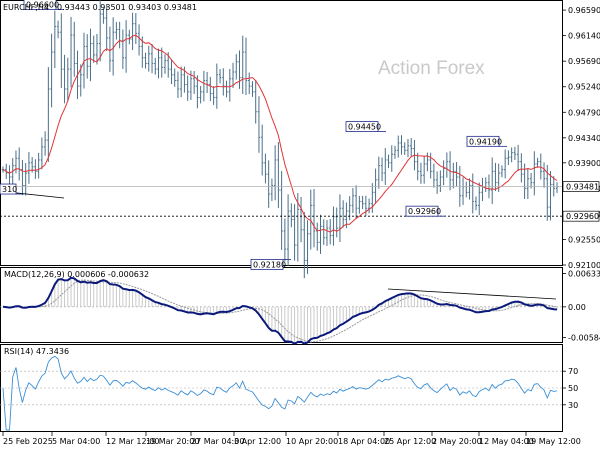  What do you see at coordinates (584, 138) in the screenshot?
I see `price-tick-label: 0.94340` at bounding box center [584, 138].